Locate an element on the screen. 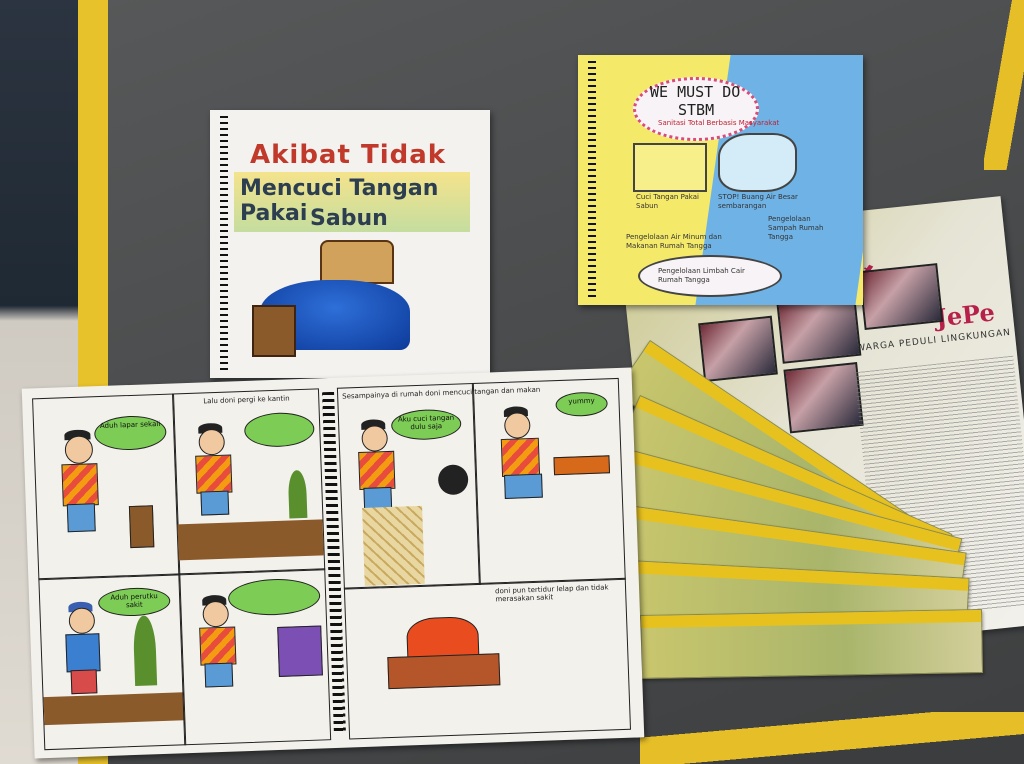  comic-panel-5: Aduh perutku sakit is located at coordinates (112, 662).